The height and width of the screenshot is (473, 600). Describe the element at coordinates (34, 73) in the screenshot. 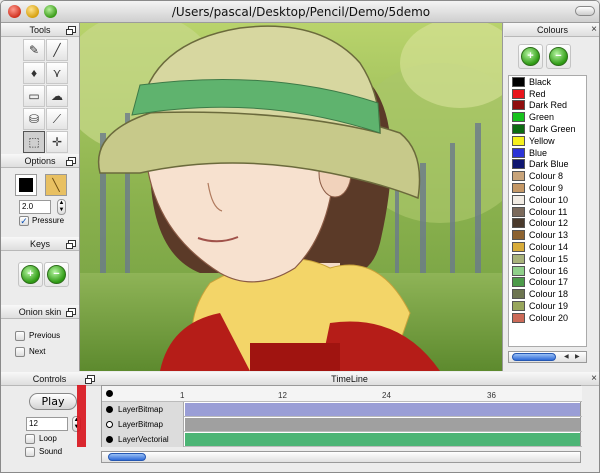

I see `pen-tool-button: ♦` at that location.